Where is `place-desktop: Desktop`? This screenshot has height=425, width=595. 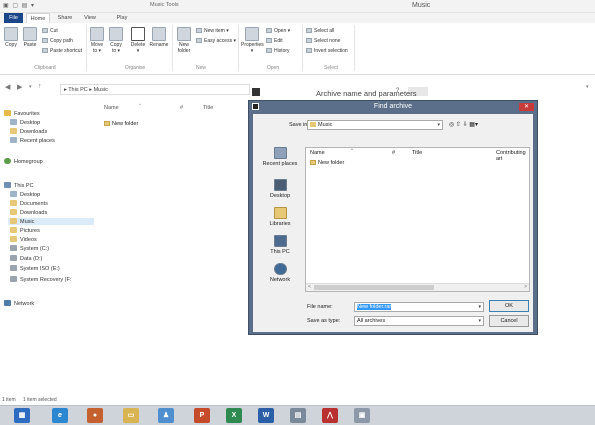
place-desktop: Desktop is located at coordinates (280, 189).